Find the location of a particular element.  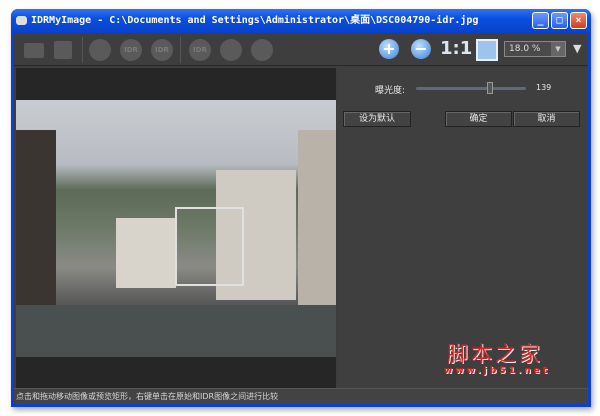

slider-thumb is located at coordinates (489, 88).